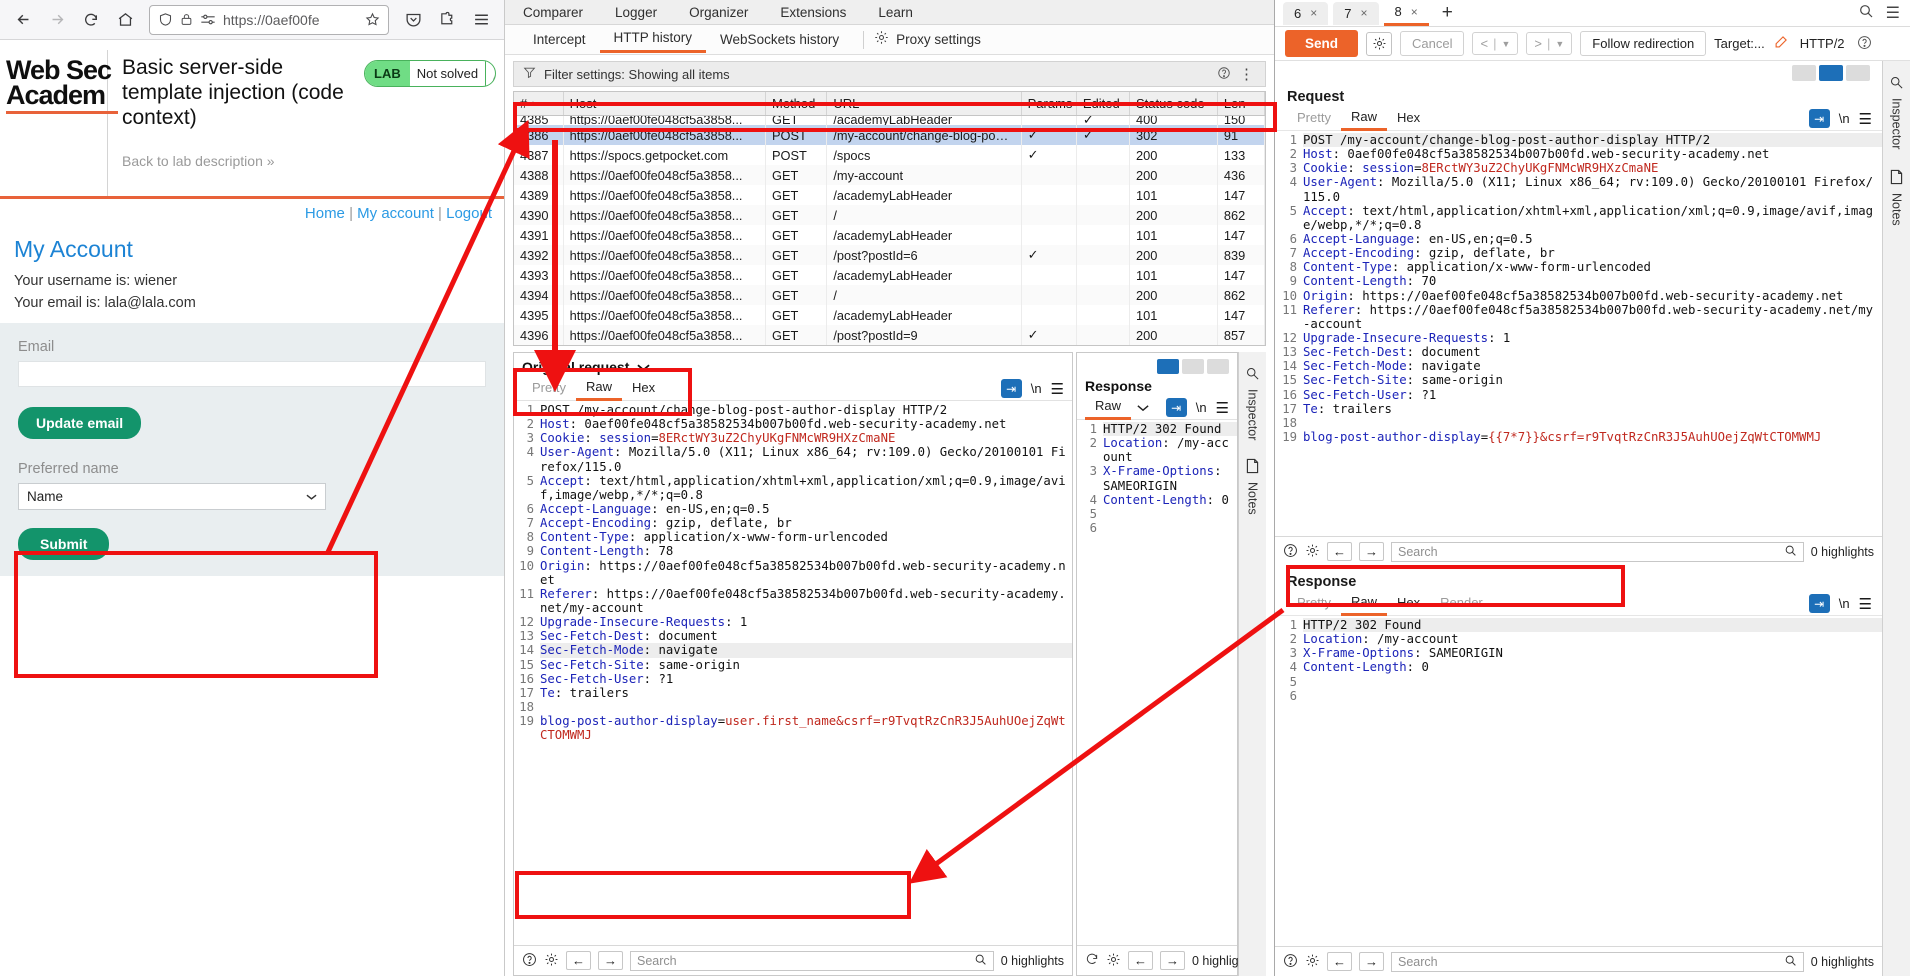  What do you see at coordinates (481, 20) in the screenshot?
I see `hamburger-menu-icon` at bounding box center [481, 20].